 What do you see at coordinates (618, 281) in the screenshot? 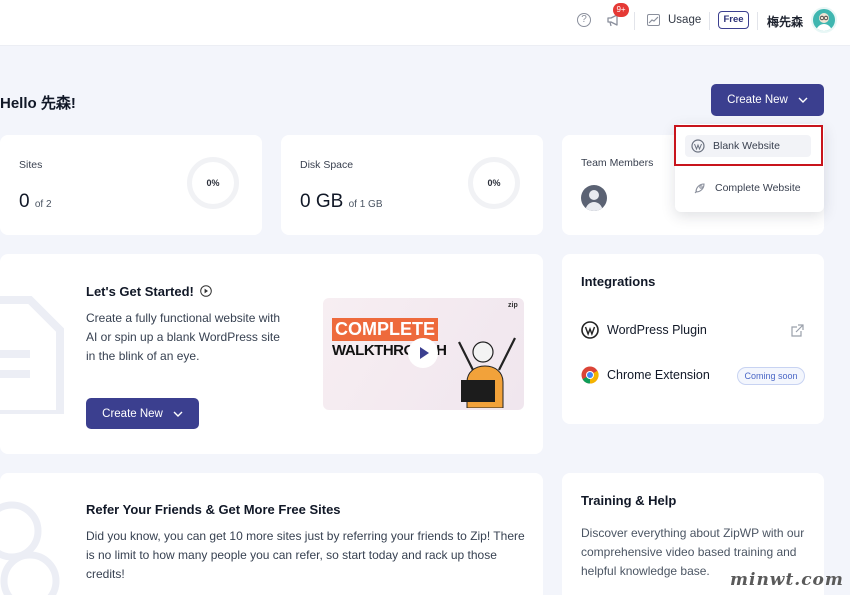
I see `integrations-title: Integrations` at bounding box center [618, 281].